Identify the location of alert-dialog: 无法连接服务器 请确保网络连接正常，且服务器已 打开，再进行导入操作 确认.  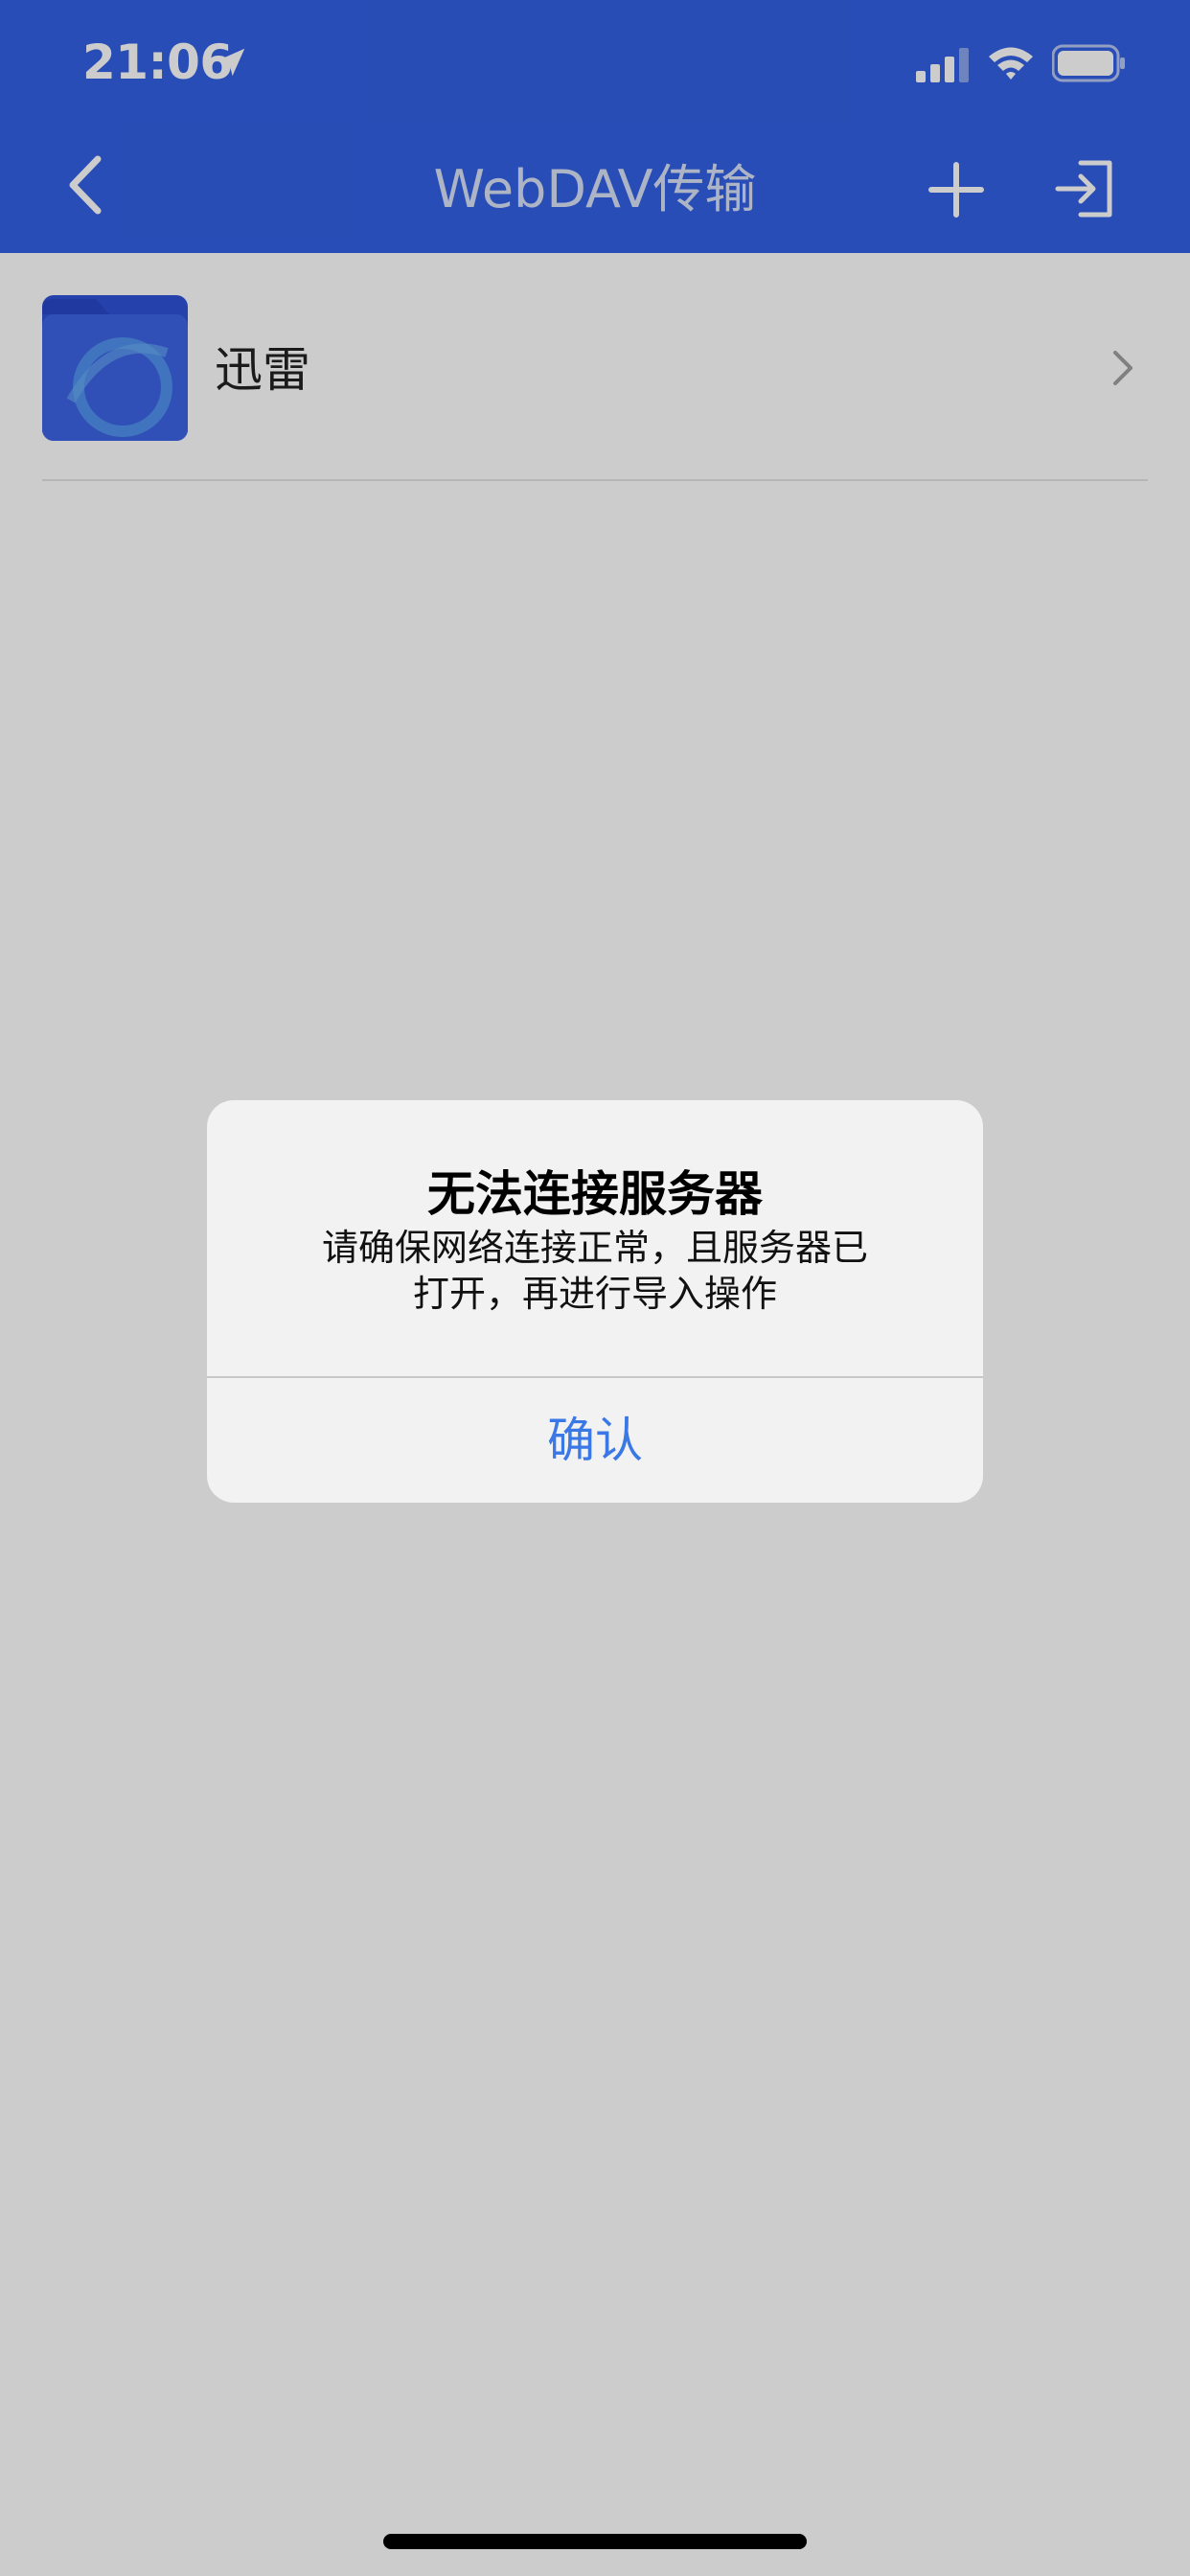
(595, 1301).